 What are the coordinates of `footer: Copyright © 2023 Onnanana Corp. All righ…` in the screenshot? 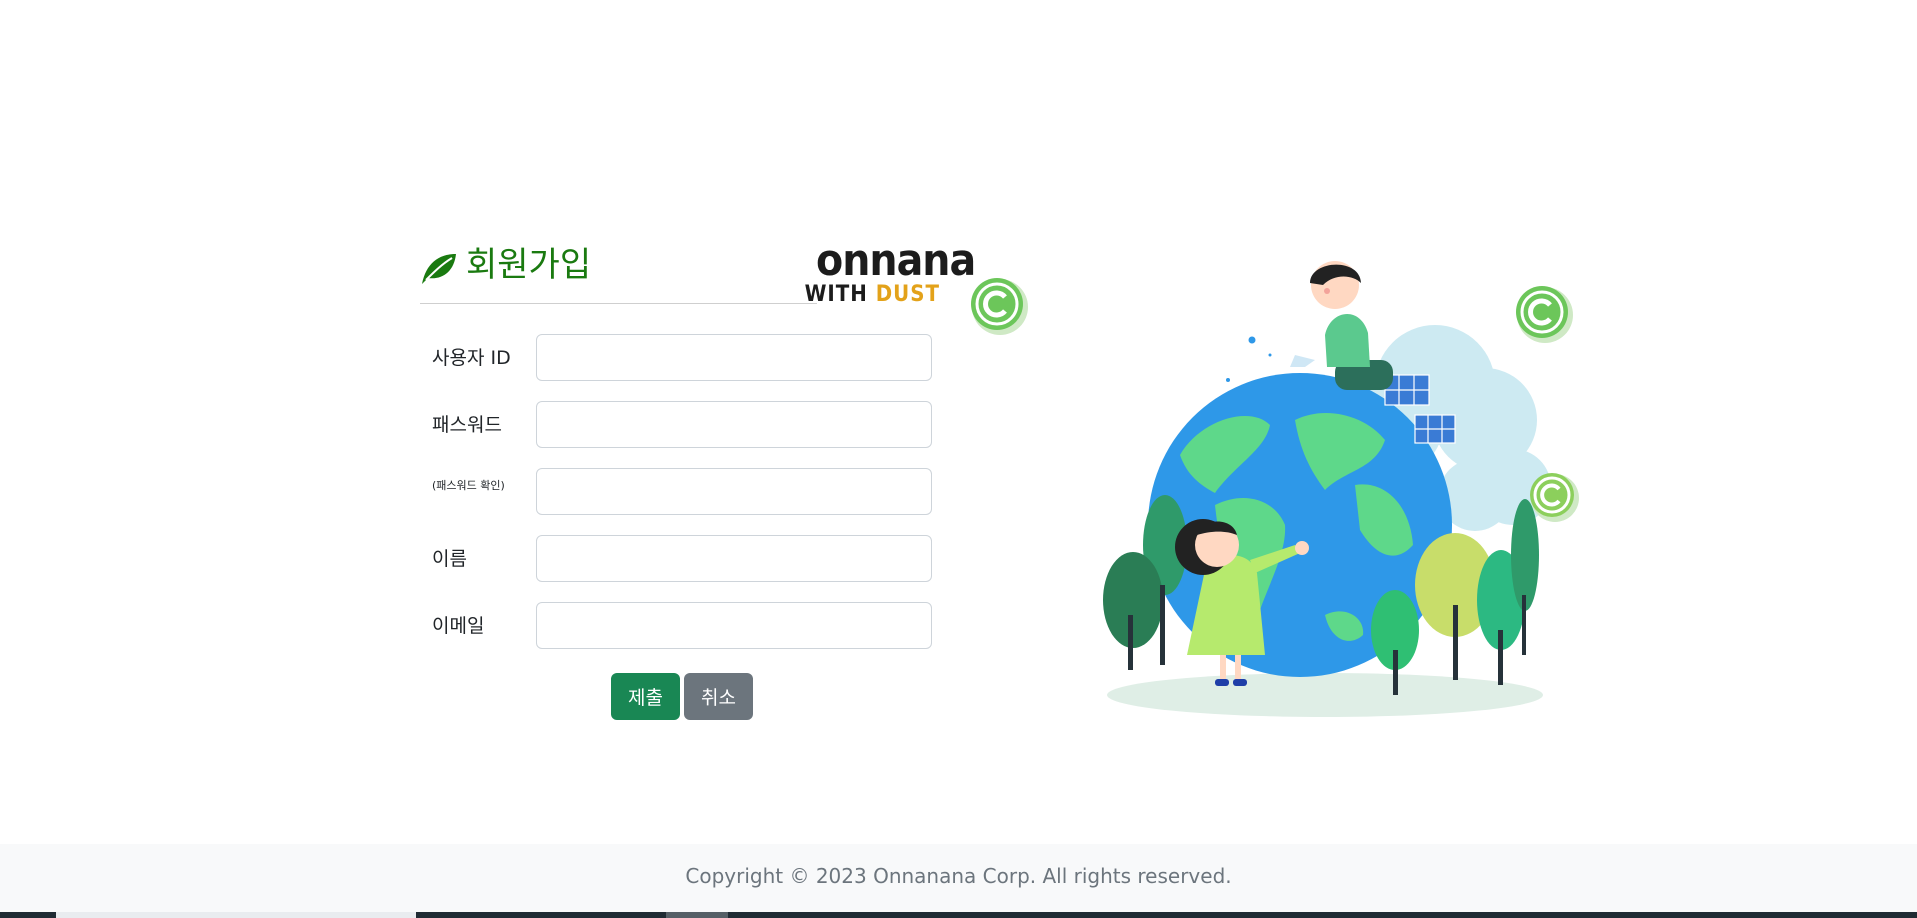 It's located at (958, 881).